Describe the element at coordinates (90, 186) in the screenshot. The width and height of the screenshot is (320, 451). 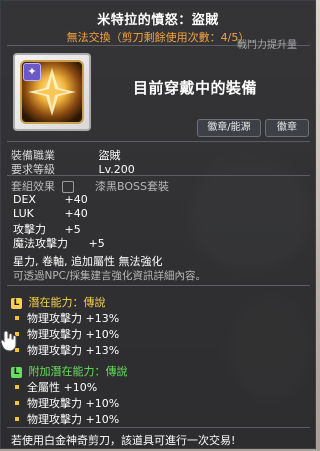
I see `set-effect-row: 套組效果 漆黑BOSS套裝` at that location.